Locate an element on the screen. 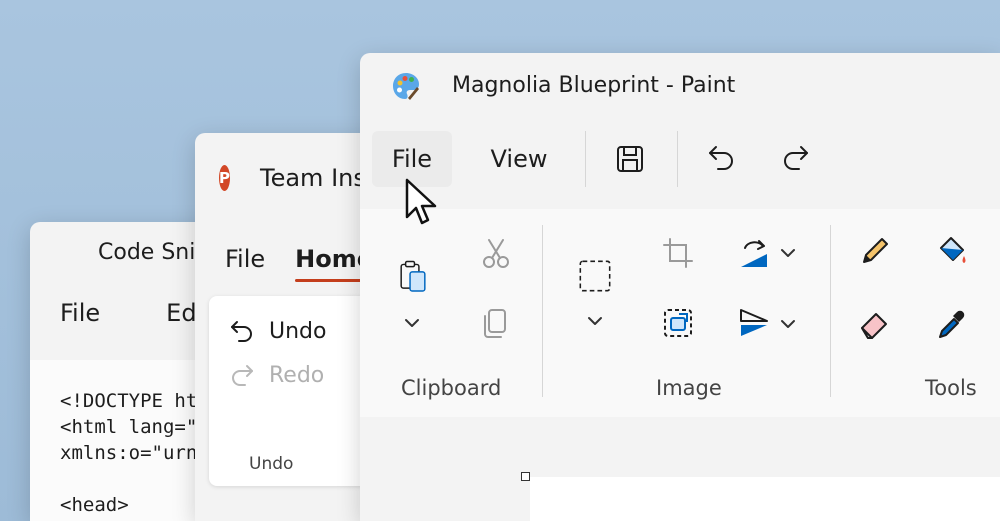 Image resolution: width=1000 pixels, height=521 pixels. notepad-menu-file: File is located at coordinates (80, 313).